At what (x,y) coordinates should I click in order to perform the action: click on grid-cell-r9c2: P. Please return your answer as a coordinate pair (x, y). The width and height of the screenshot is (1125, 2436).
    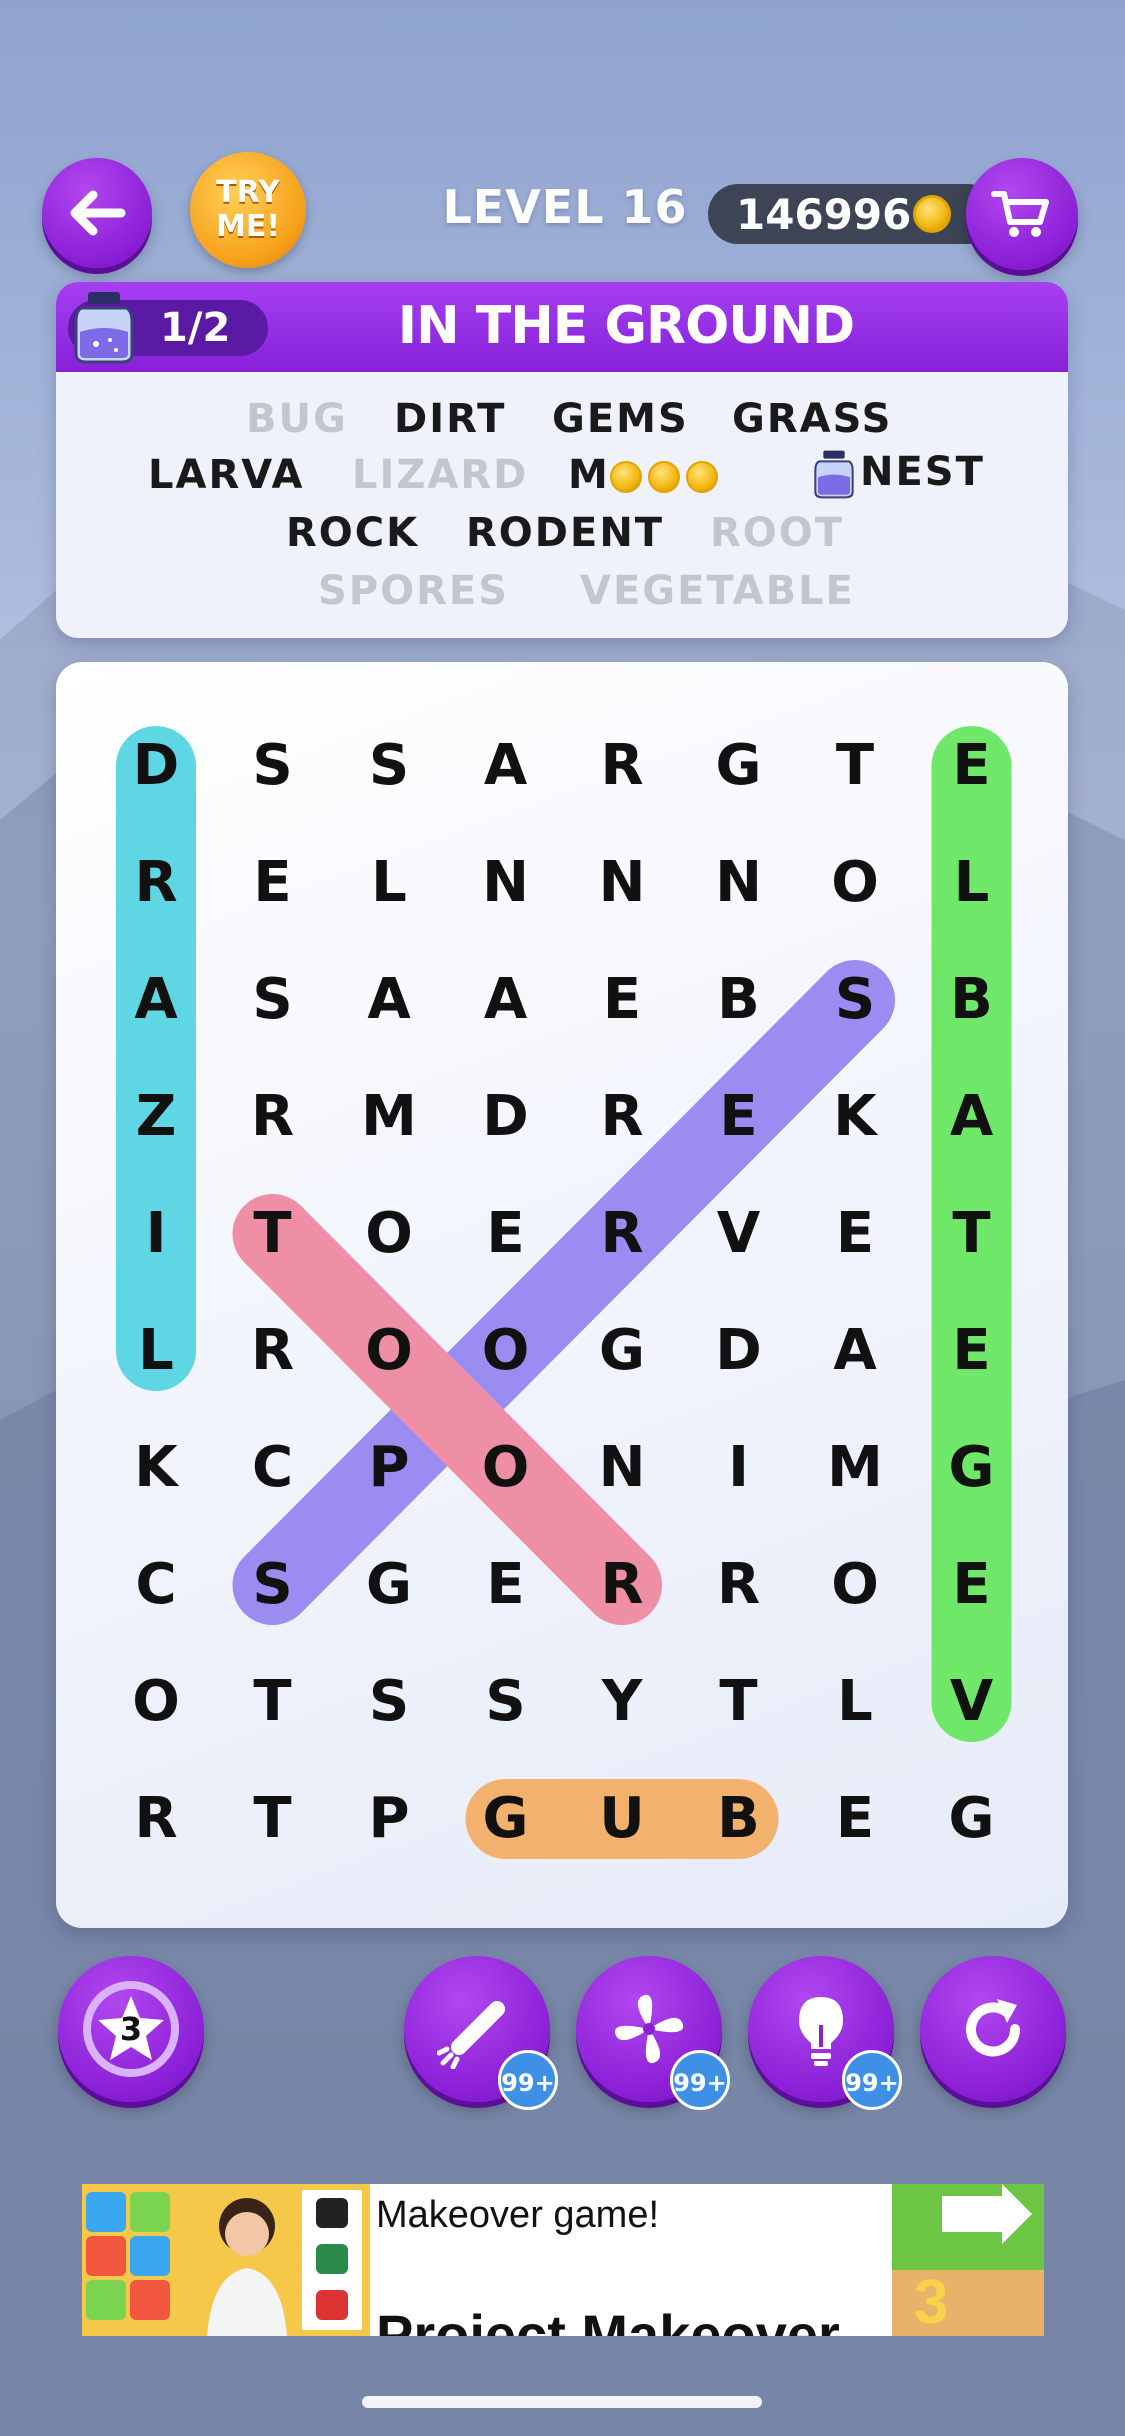
    Looking at the image, I should click on (389, 1819).